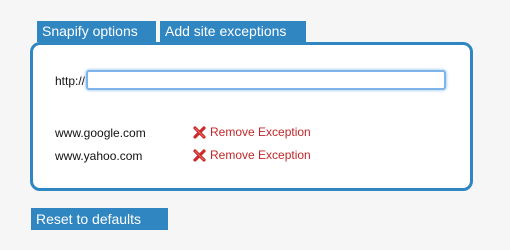 This screenshot has height=250, width=510. I want to click on tab-snapify-options: Snapify options, so click(96, 31).